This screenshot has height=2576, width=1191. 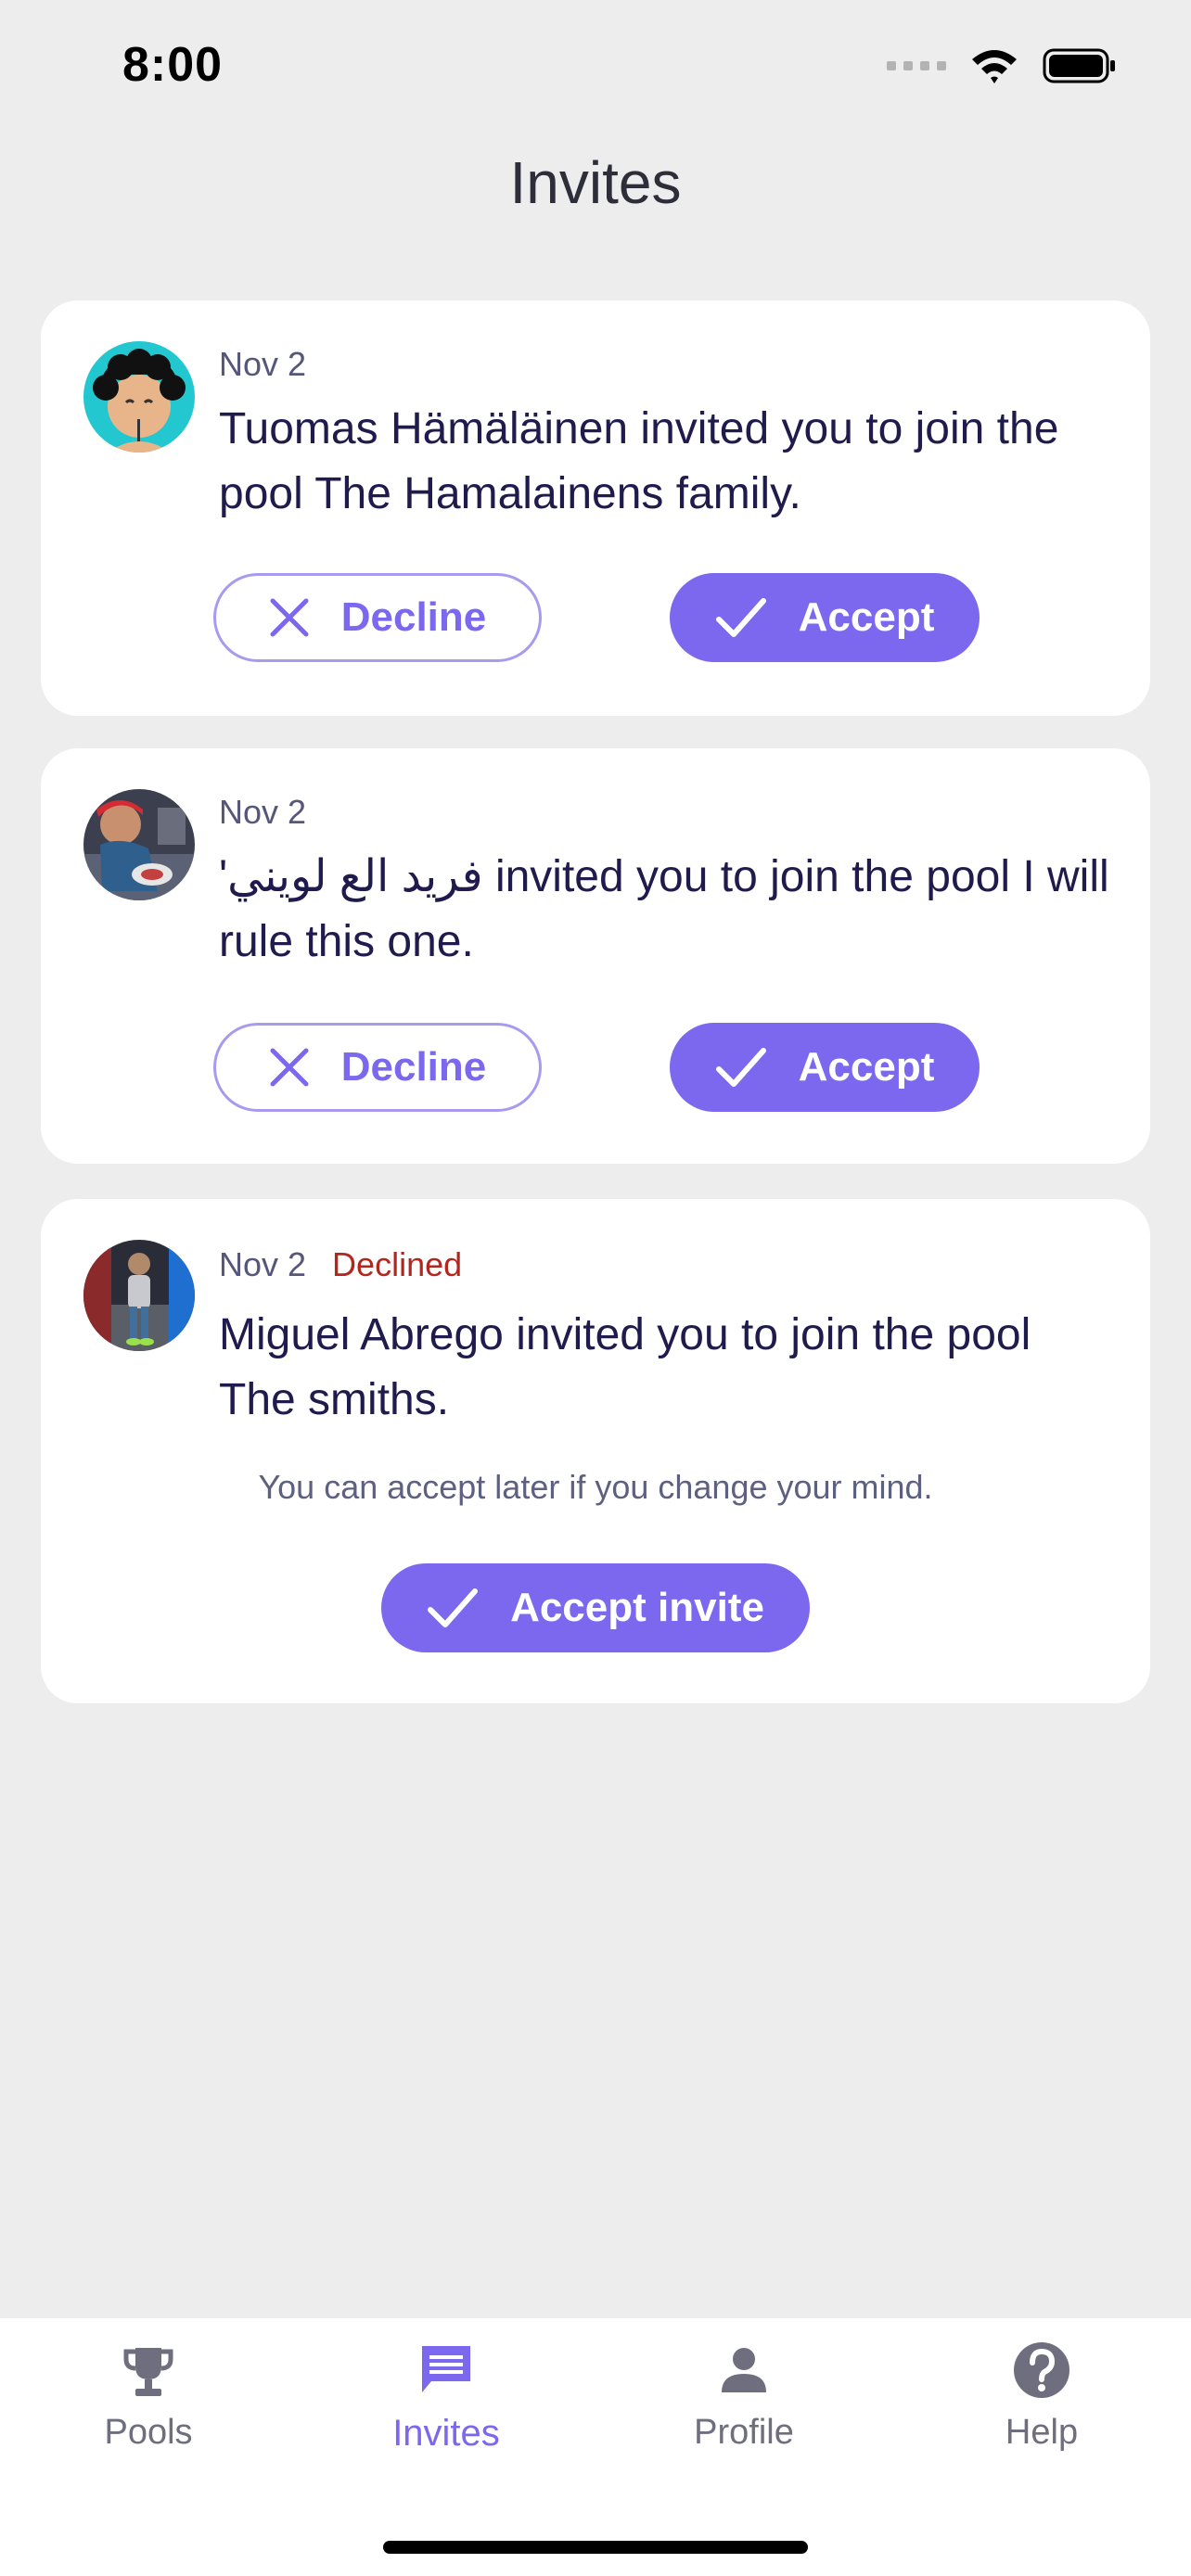 I want to click on nav-label-profile: Profile, so click(x=744, y=2433).